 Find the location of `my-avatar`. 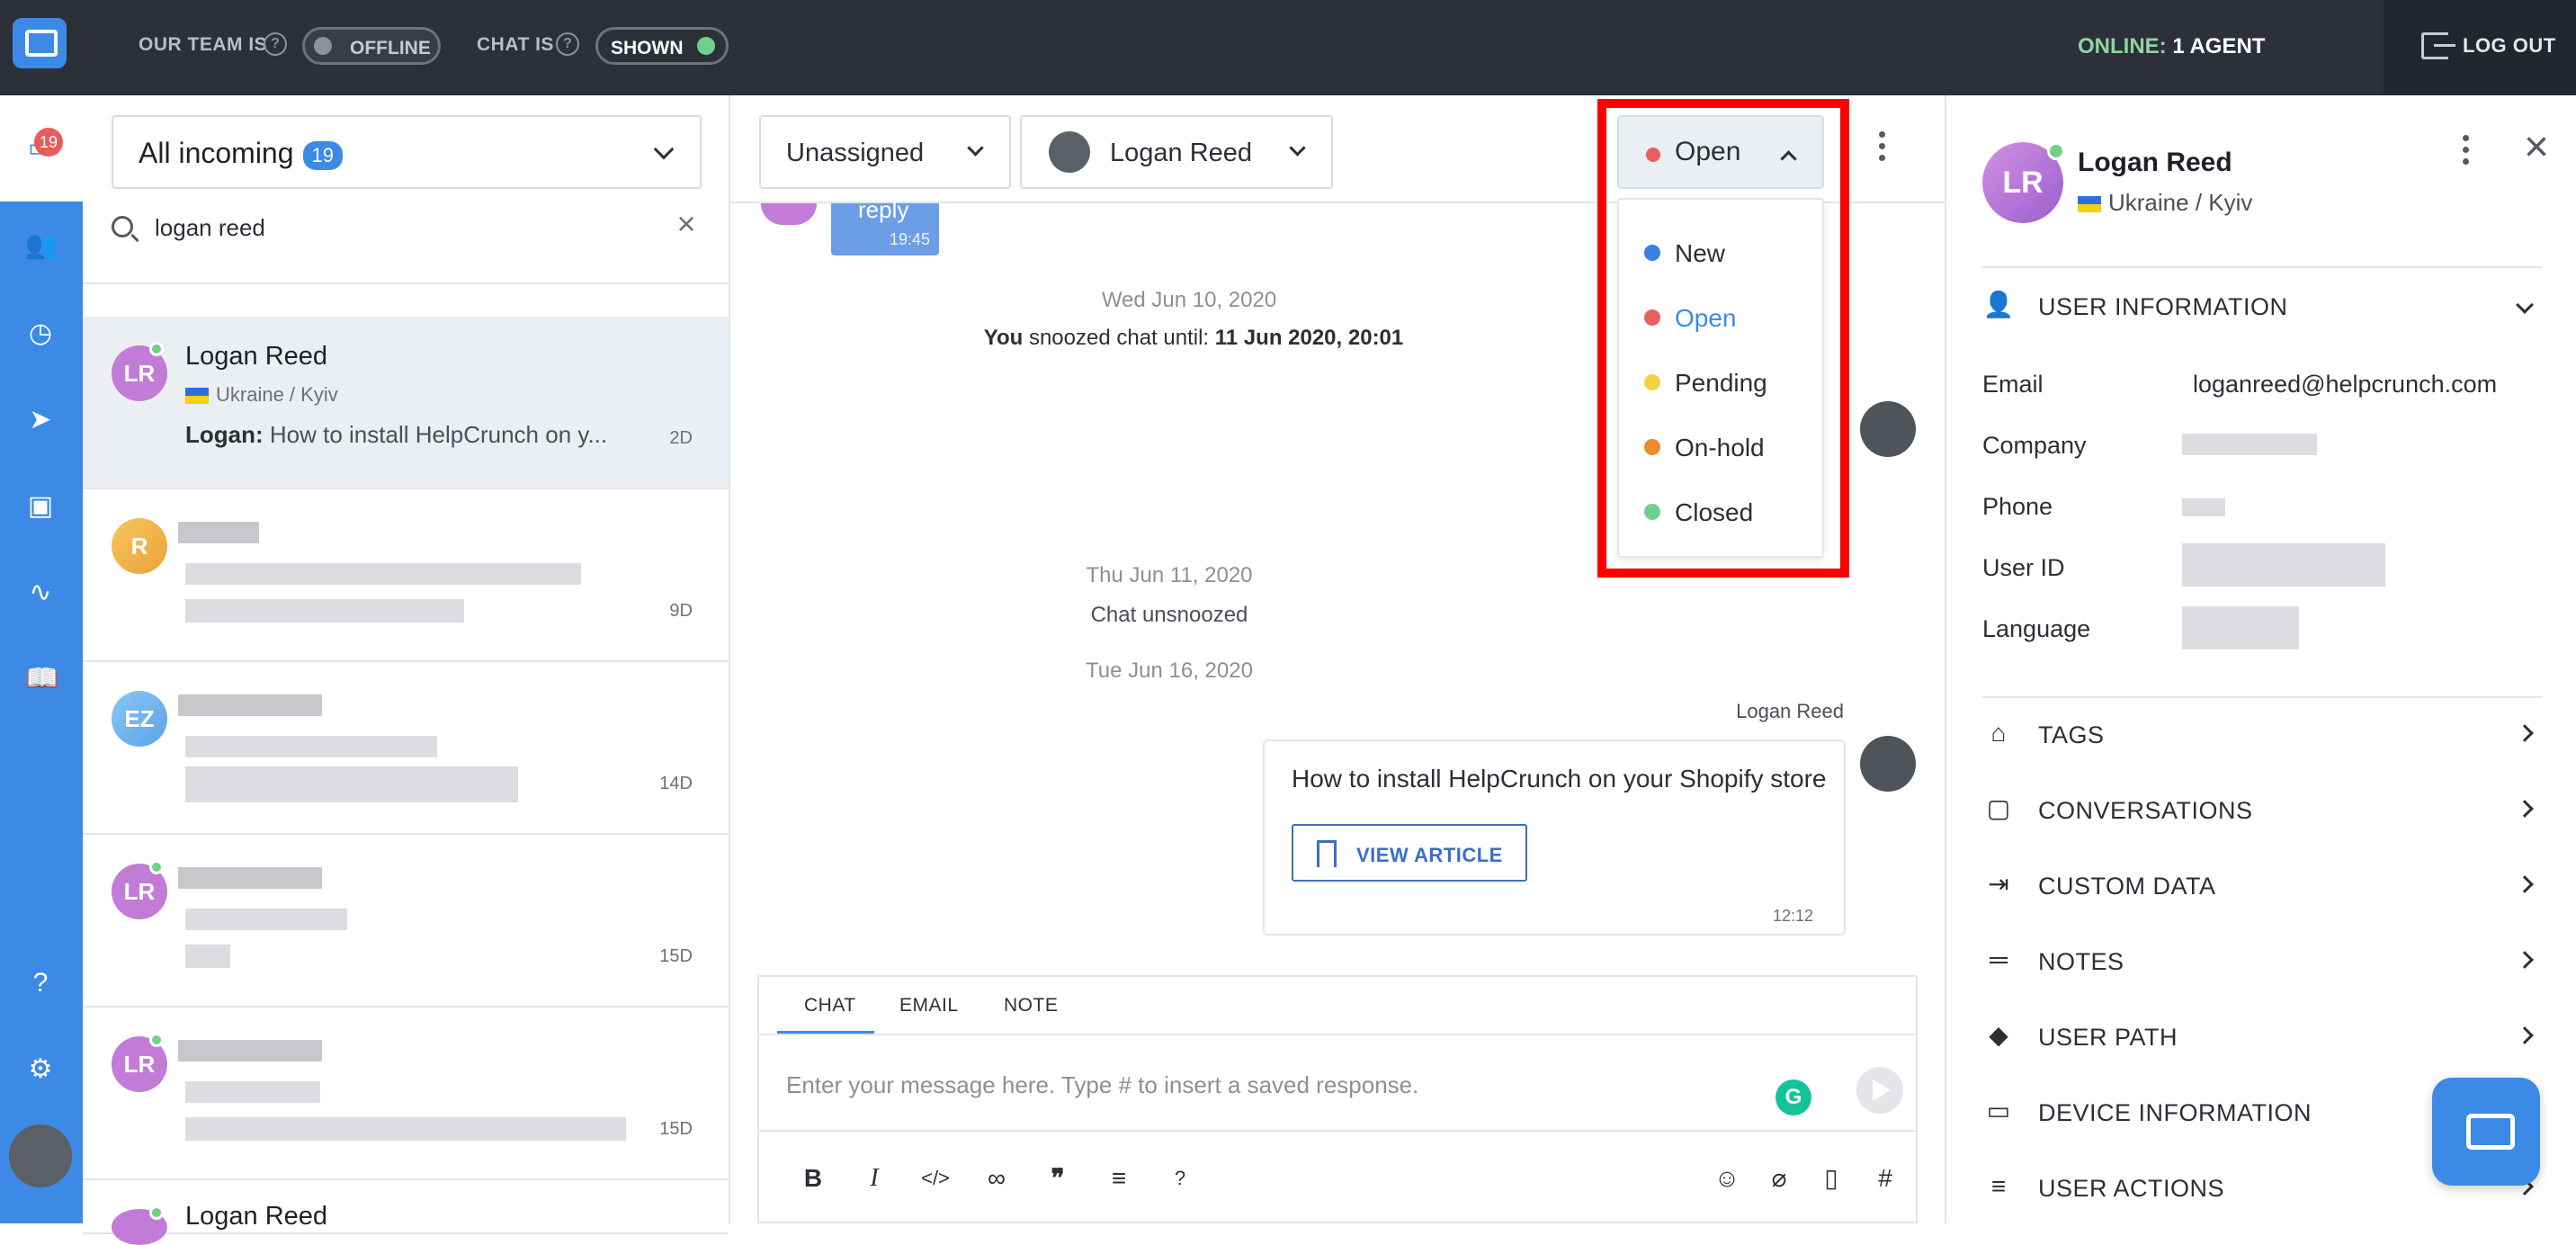

my-avatar is located at coordinates (40, 1155).